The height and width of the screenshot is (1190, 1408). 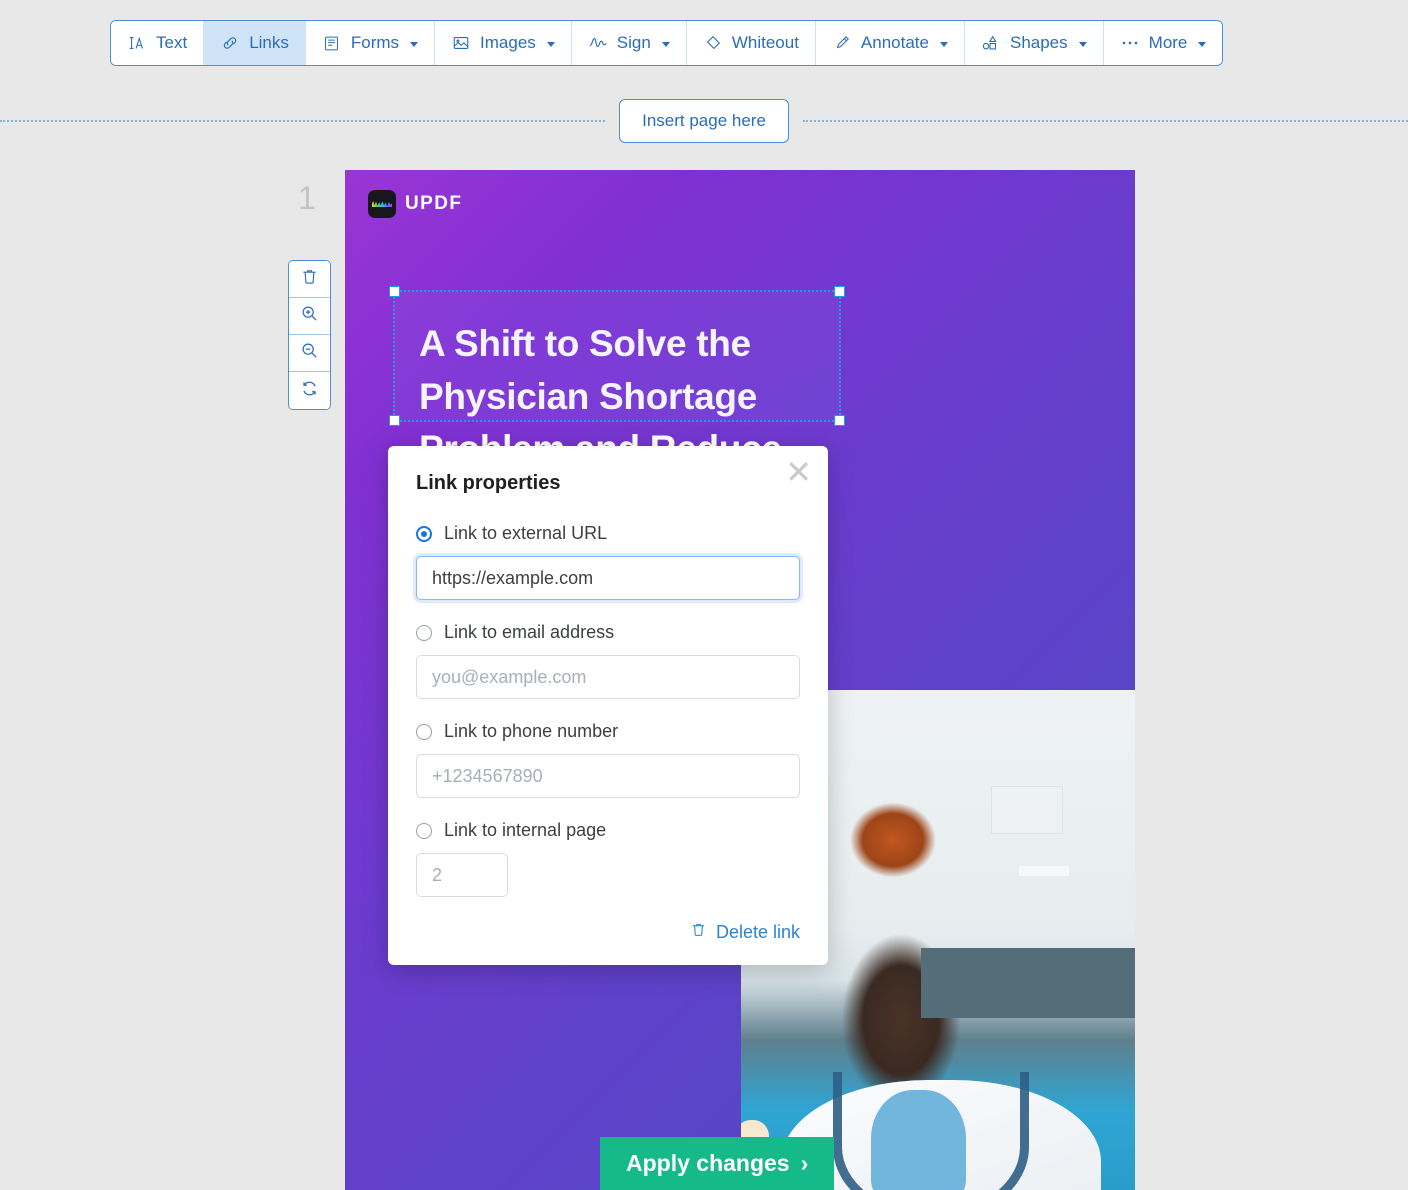 What do you see at coordinates (608, 830) in the screenshot?
I see `option-row-internal-page: Link to internal page` at bounding box center [608, 830].